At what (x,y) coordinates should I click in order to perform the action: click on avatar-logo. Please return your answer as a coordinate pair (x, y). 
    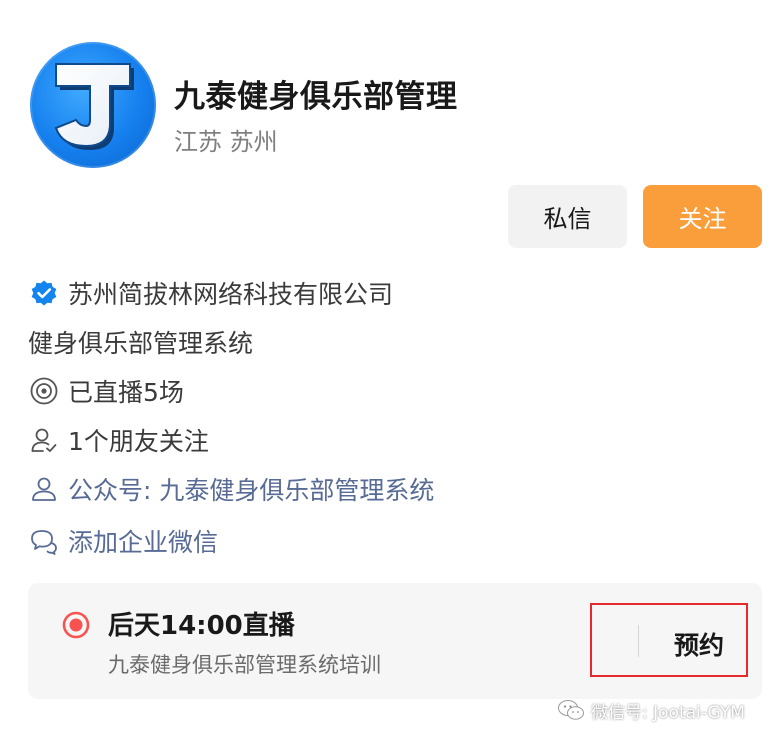
    Looking at the image, I should click on (94, 106).